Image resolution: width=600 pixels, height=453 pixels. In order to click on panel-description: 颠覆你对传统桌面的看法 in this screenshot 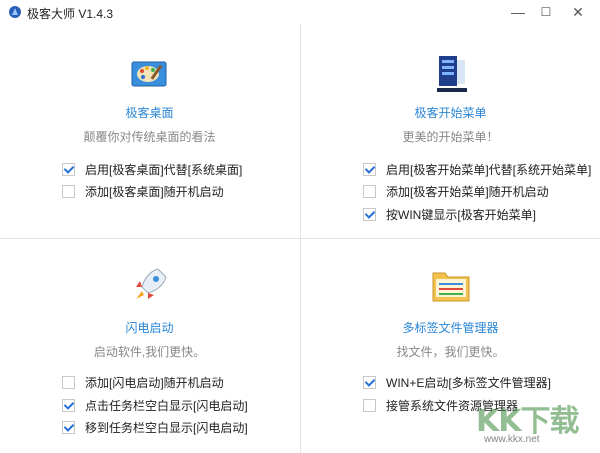, I will do `click(149, 137)`.